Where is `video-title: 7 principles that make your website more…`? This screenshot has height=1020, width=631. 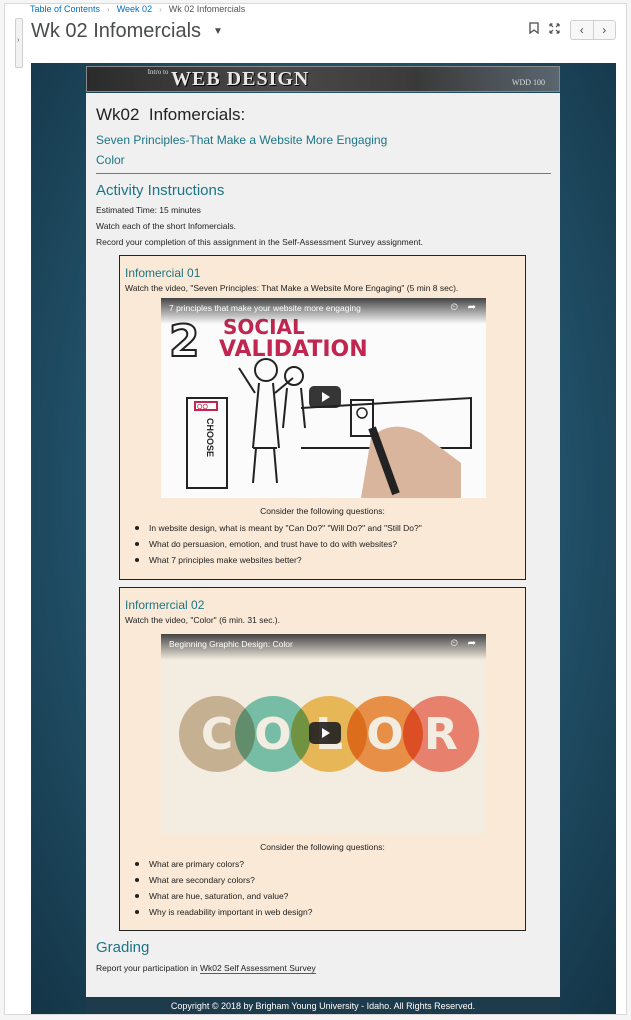 video-title: 7 principles that make your website more… is located at coordinates (265, 308).